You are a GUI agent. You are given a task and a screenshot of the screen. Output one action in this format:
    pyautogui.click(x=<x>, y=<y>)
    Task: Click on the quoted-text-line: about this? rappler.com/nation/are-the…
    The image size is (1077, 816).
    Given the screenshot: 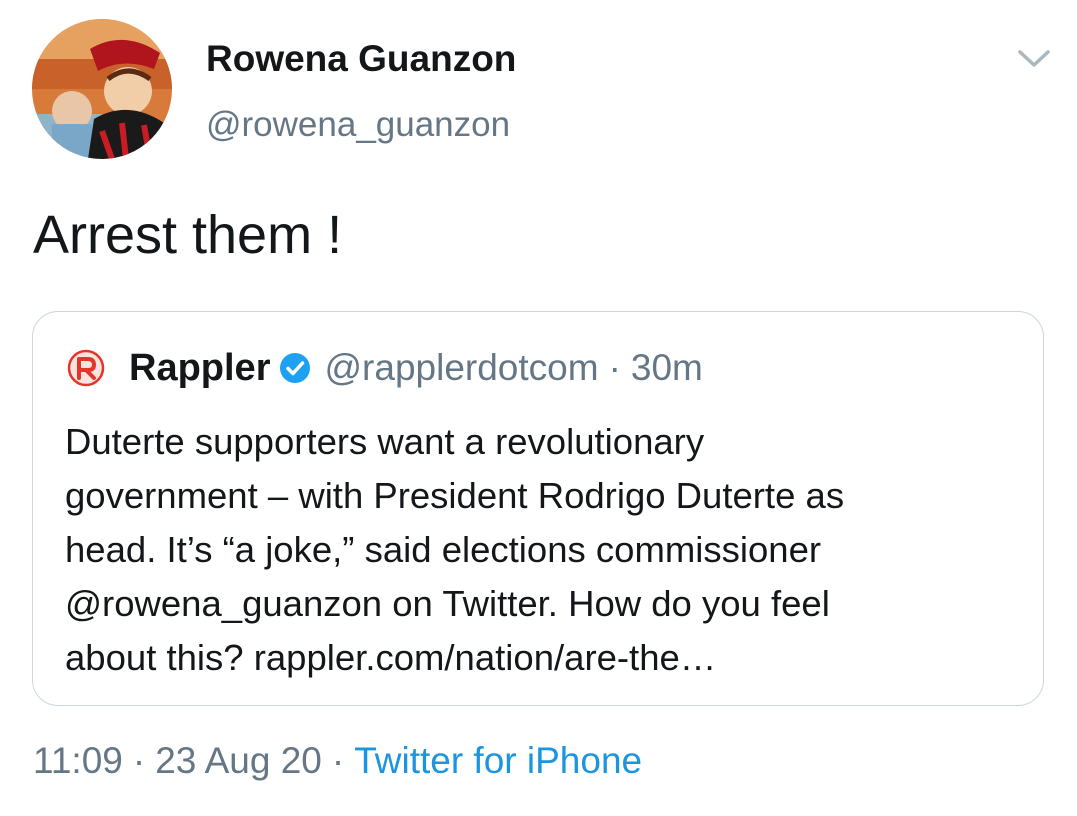 What is the action you would take?
    pyautogui.click(x=391, y=657)
    